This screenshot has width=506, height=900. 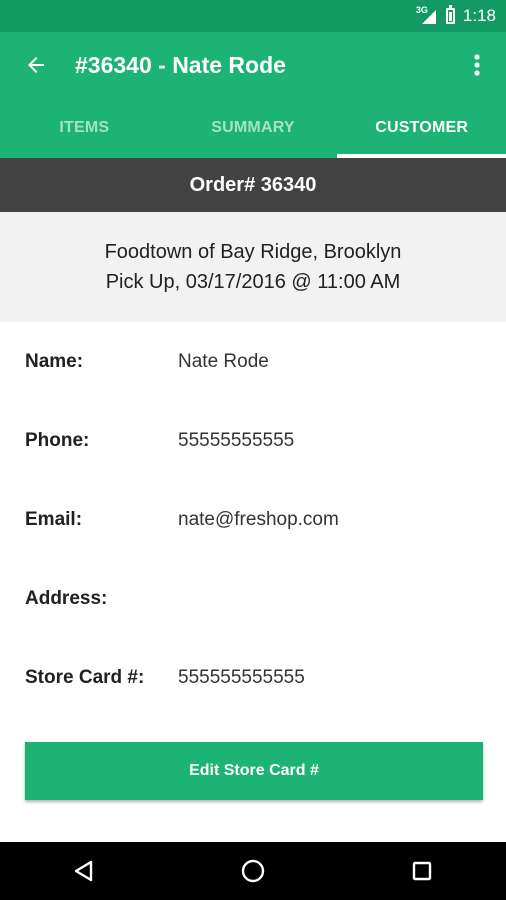 I want to click on toolbar: #36340 - Nate Rode, so click(x=253, y=65).